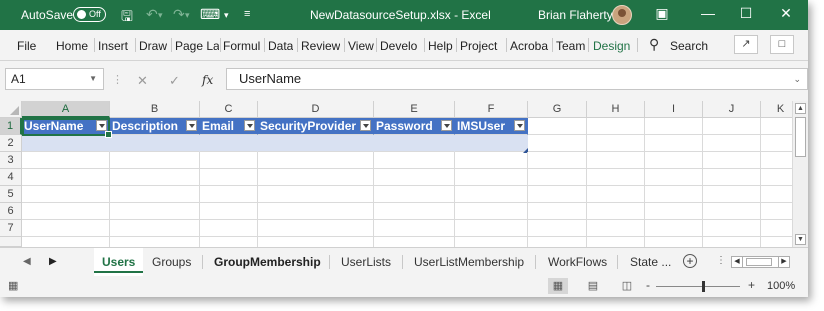 Image resolution: width=824 pixels, height=311 pixels. What do you see at coordinates (155, 126) in the screenshot?
I see `table-header-cell: Description` at bounding box center [155, 126].